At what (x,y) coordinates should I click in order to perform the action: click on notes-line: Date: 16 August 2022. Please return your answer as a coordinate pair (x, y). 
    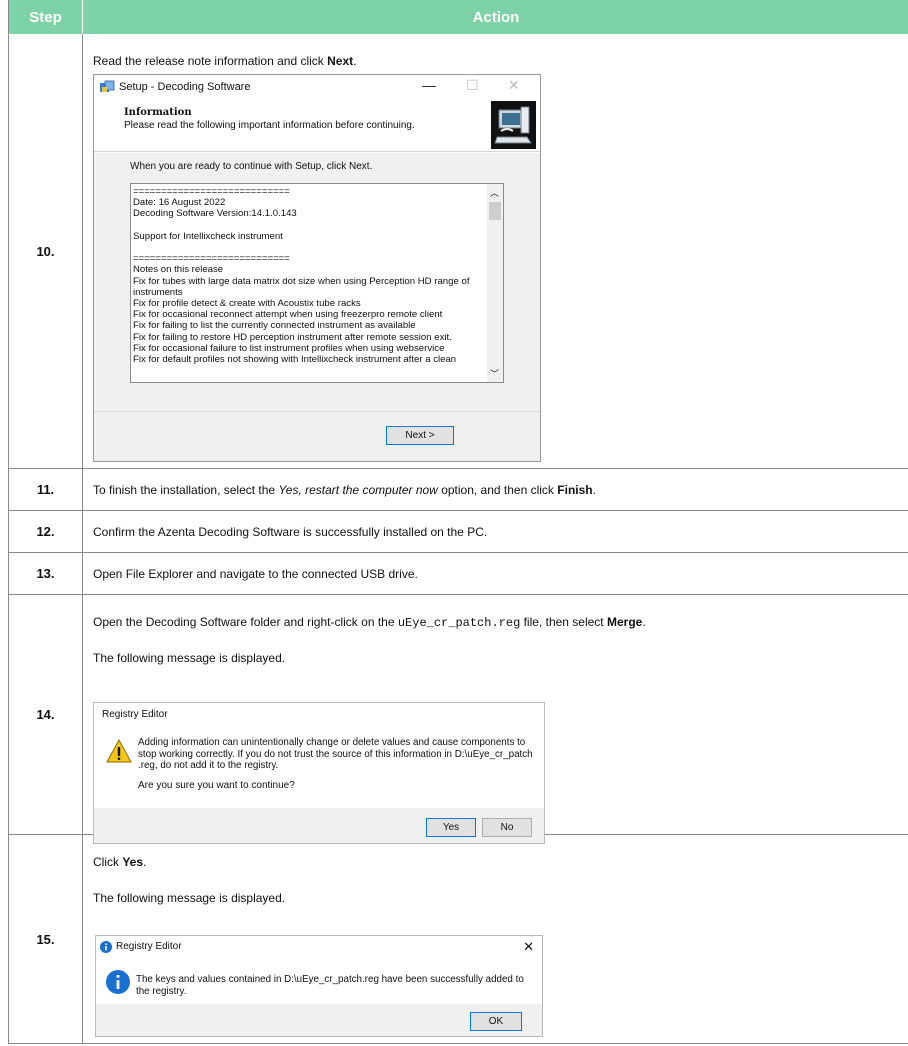
    Looking at the image, I should click on (179, 203).